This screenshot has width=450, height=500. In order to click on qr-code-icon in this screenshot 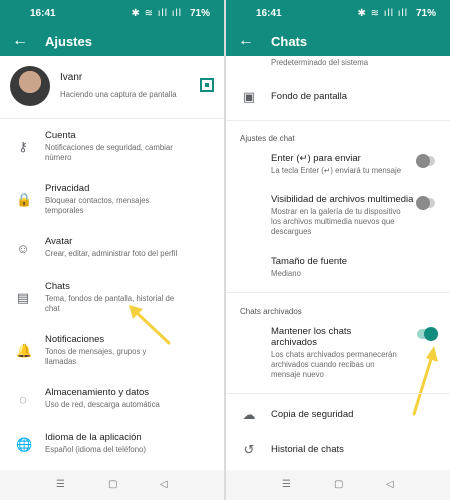, I will do `click(207, 85)`.